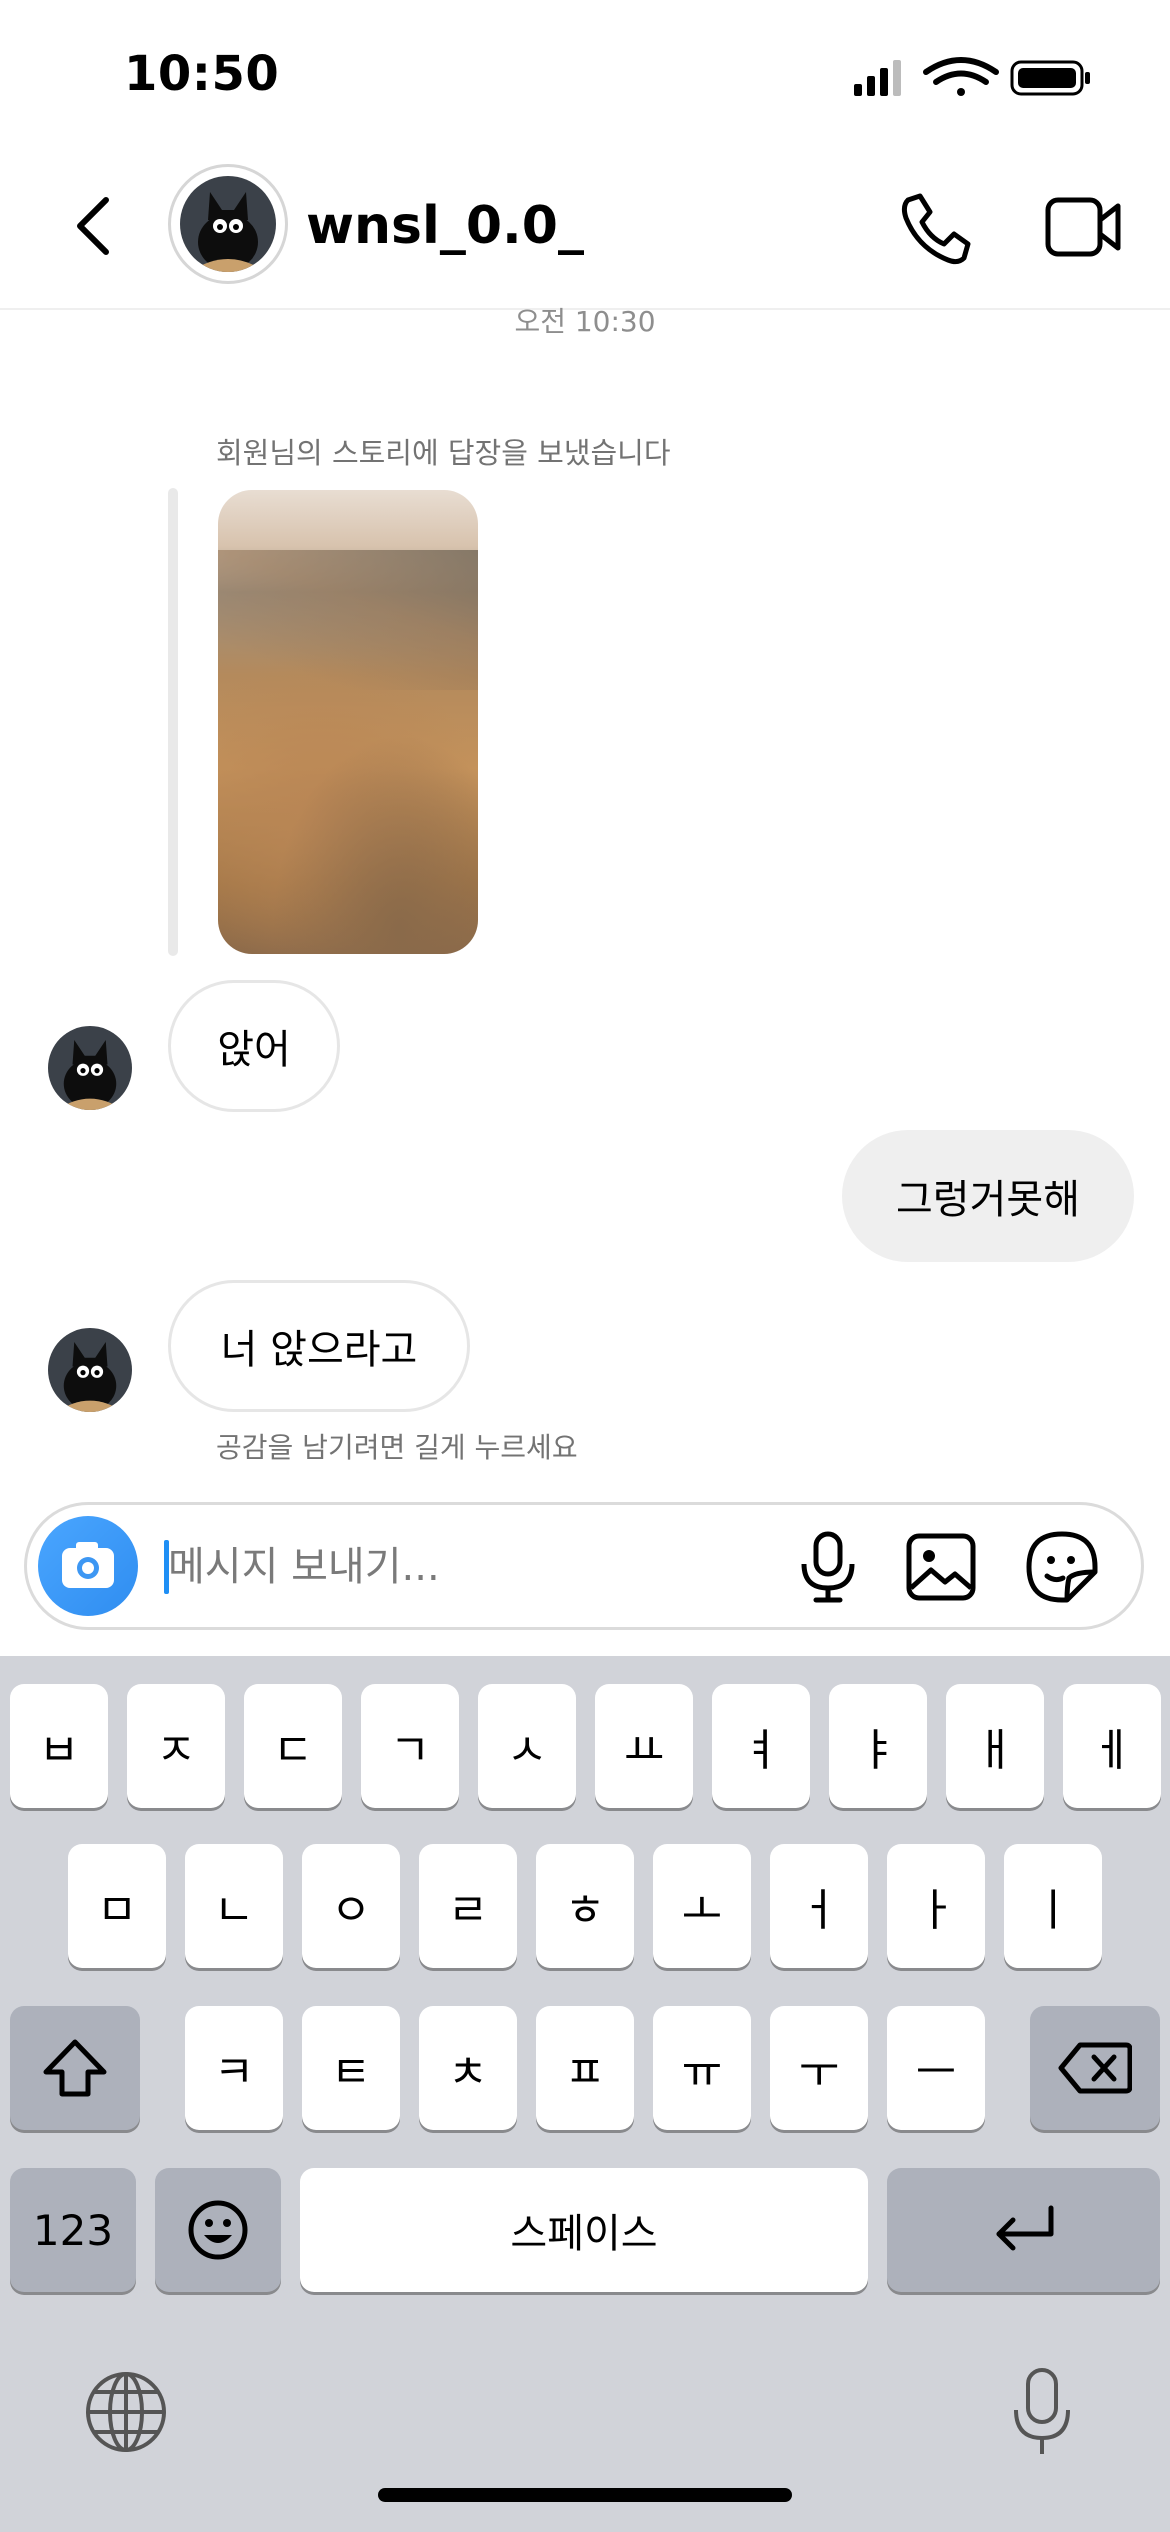  Describe the element at coordinates (351, 1906) in the screenshot. I see `key: ㅇ` at that location.